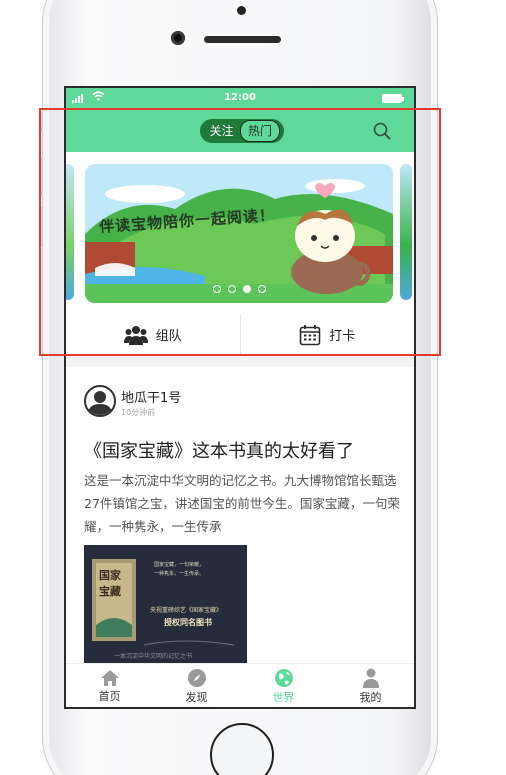 The height and width of the screenshot is (775, 506). I want to click on checkin-button: 打卡, so click(328, 334).